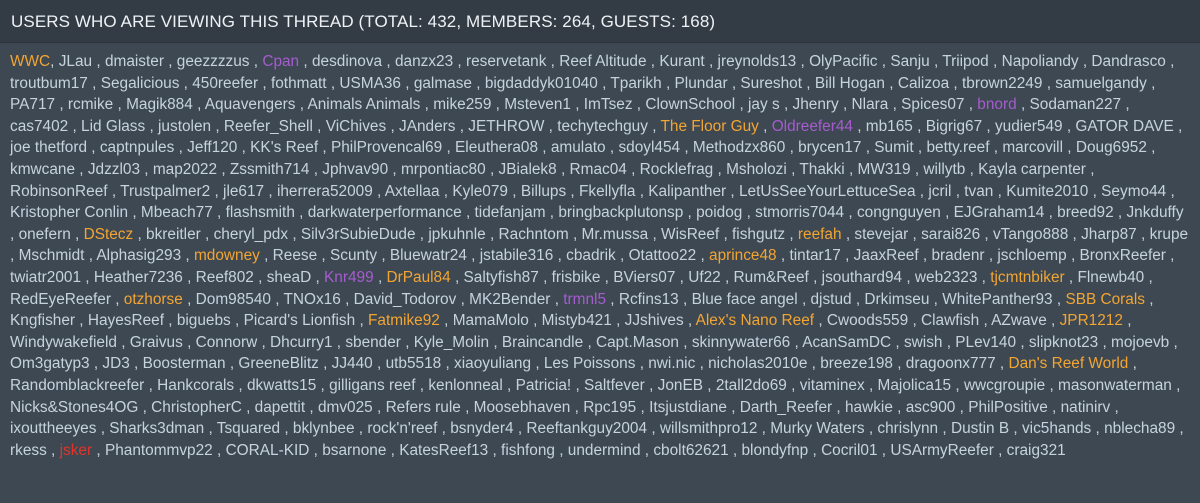 This screenshot has height=503, width=1200. What do you see at coordinates (1123, 255) in the screenshot?
I see `user-link: BronxReefer` at bounding box center [1123, 255].